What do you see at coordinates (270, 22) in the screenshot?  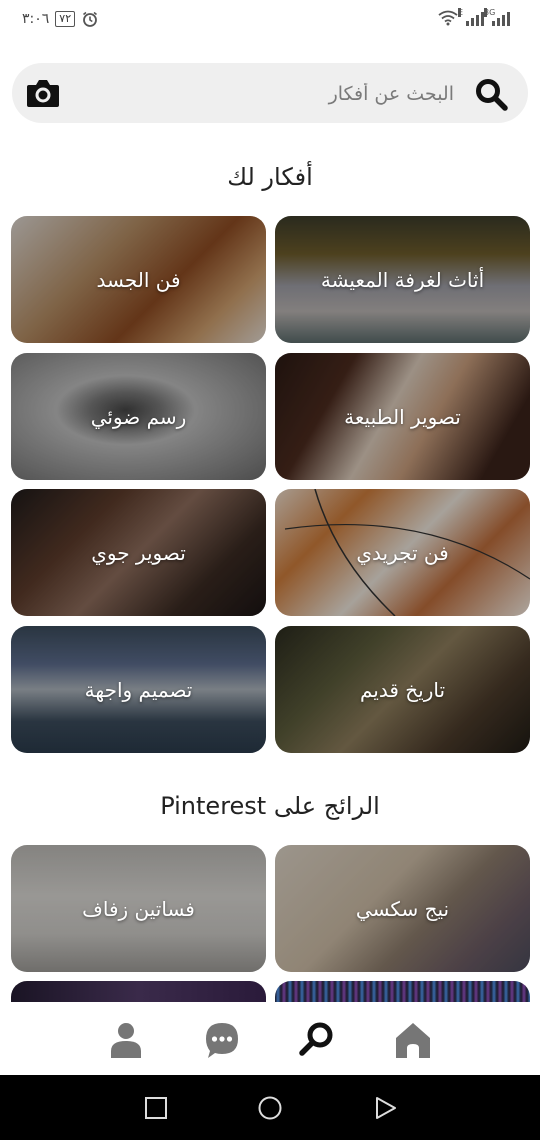 I see `status-bar: ٣:٠٦ ٧٢ E 3G` at bounding box center [270, 22].